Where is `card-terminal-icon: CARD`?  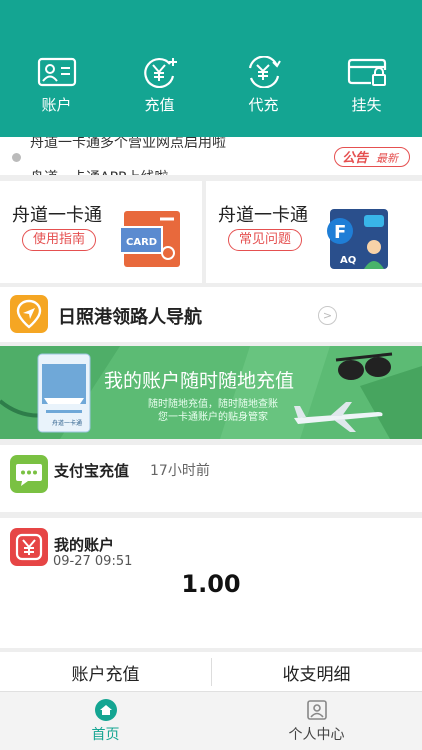
card-terminal-icon: CARD is located at coordinates (149, 239).